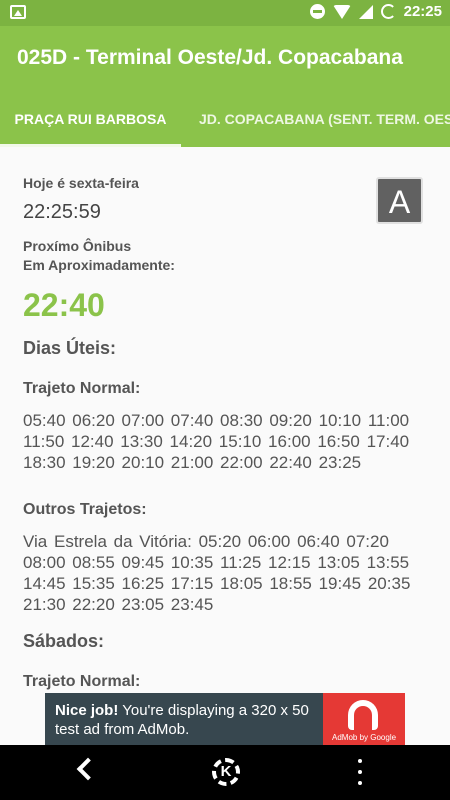  I want to click on ad-text-bold: Nice job!, so click(87, 710).